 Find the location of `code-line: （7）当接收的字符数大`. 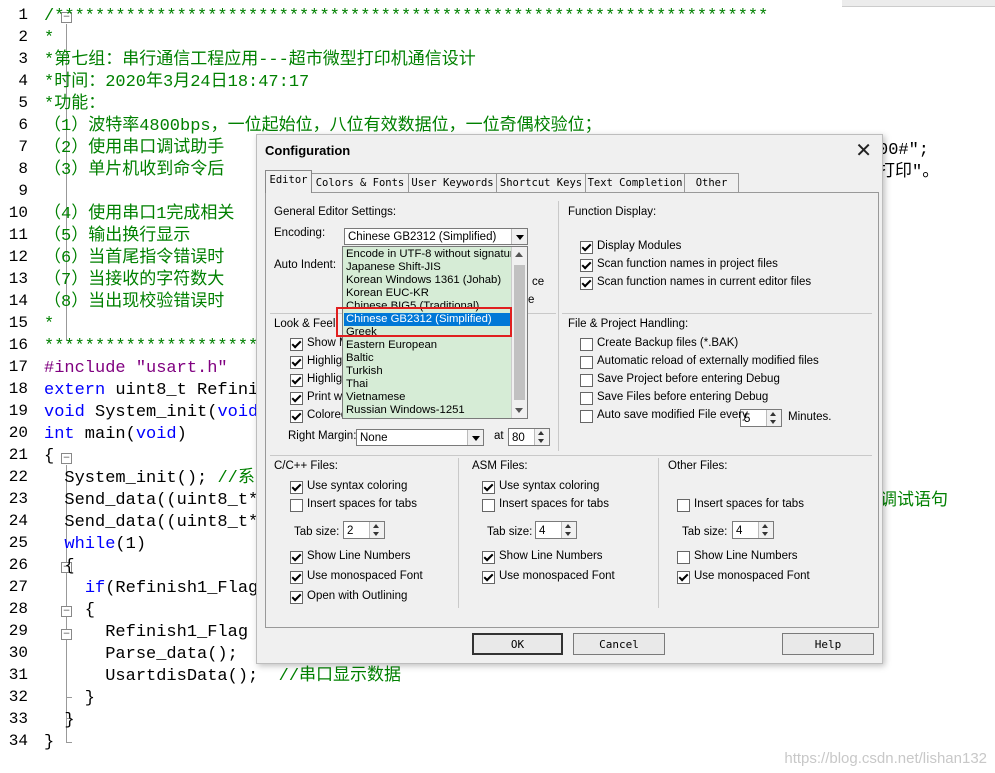

code-line: （7）当接收的字符数大 is located at coordinates (134, 280).